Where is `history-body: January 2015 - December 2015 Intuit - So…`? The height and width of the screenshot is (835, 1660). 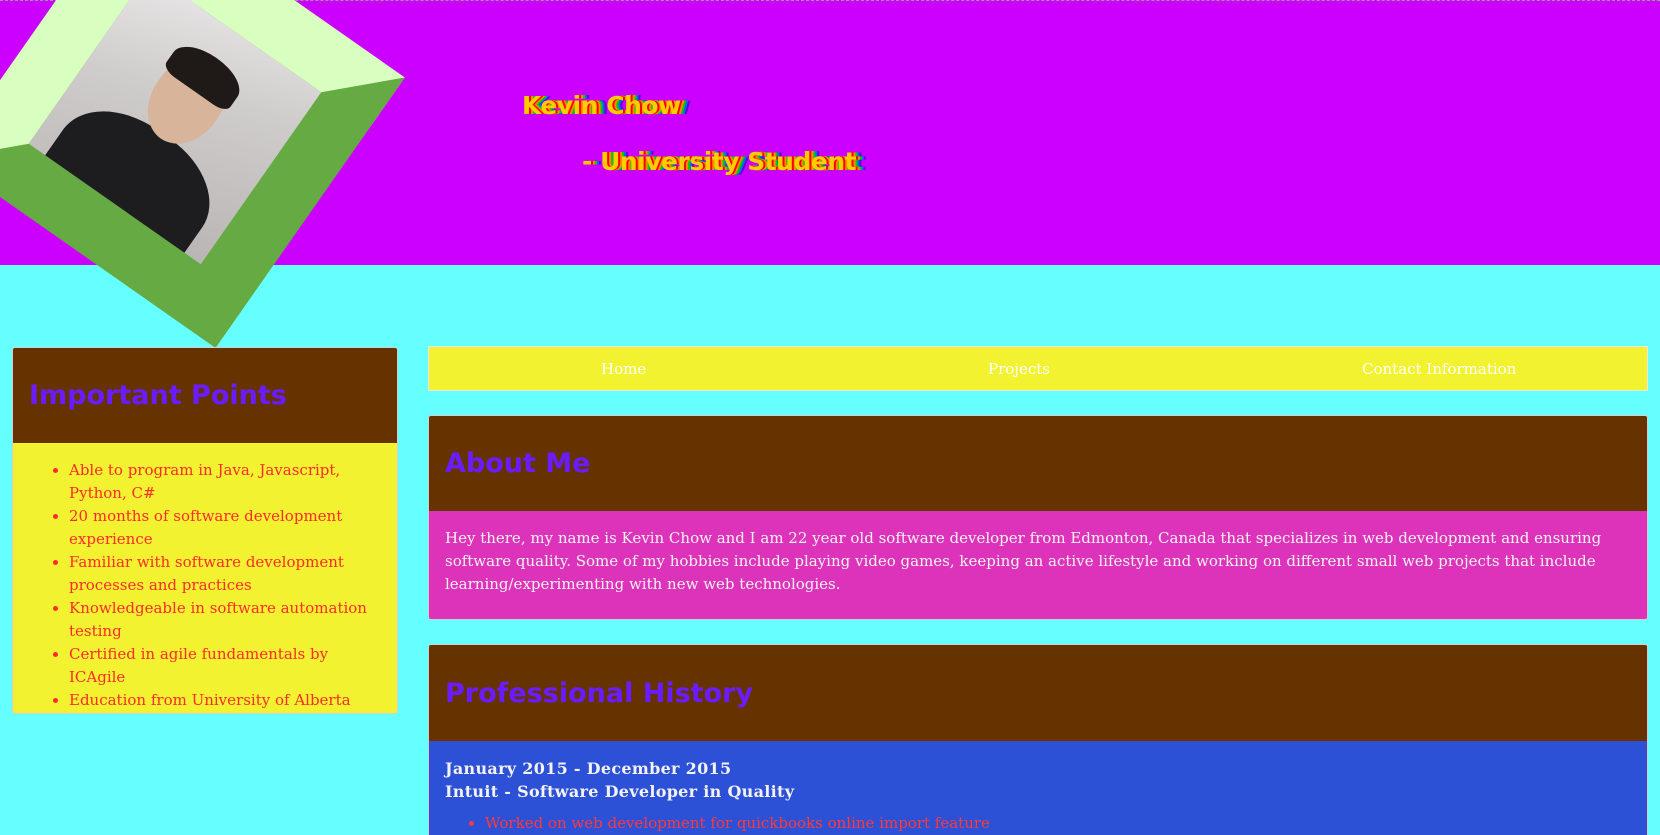
history-body: January 2015 - December 2015 Intuit - So… is located at coordinates (1038, 788).